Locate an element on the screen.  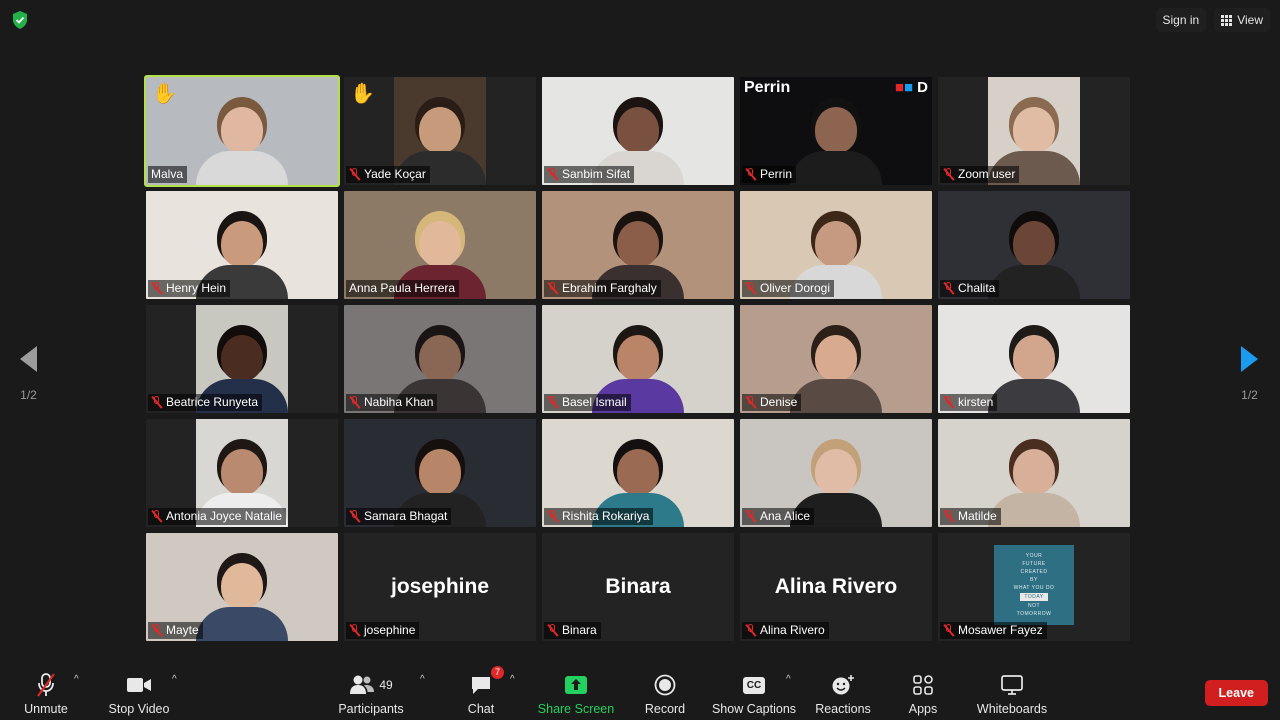
participant-name-label: Henry Hein is located at coordinates (189, 288).